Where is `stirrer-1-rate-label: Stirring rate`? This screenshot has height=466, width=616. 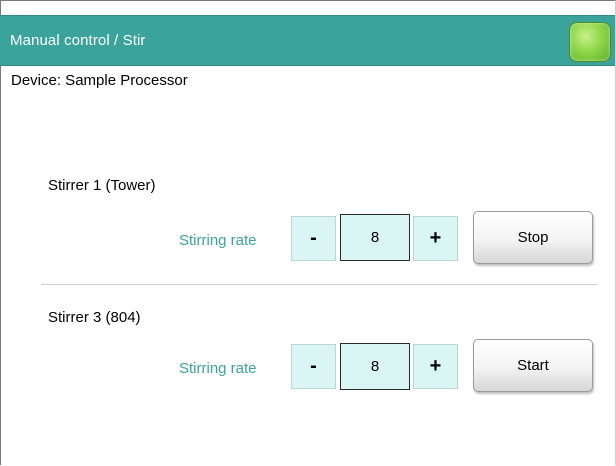 stirrer-1-rate-label: Stirring rate is located at coordinates (218, 240).